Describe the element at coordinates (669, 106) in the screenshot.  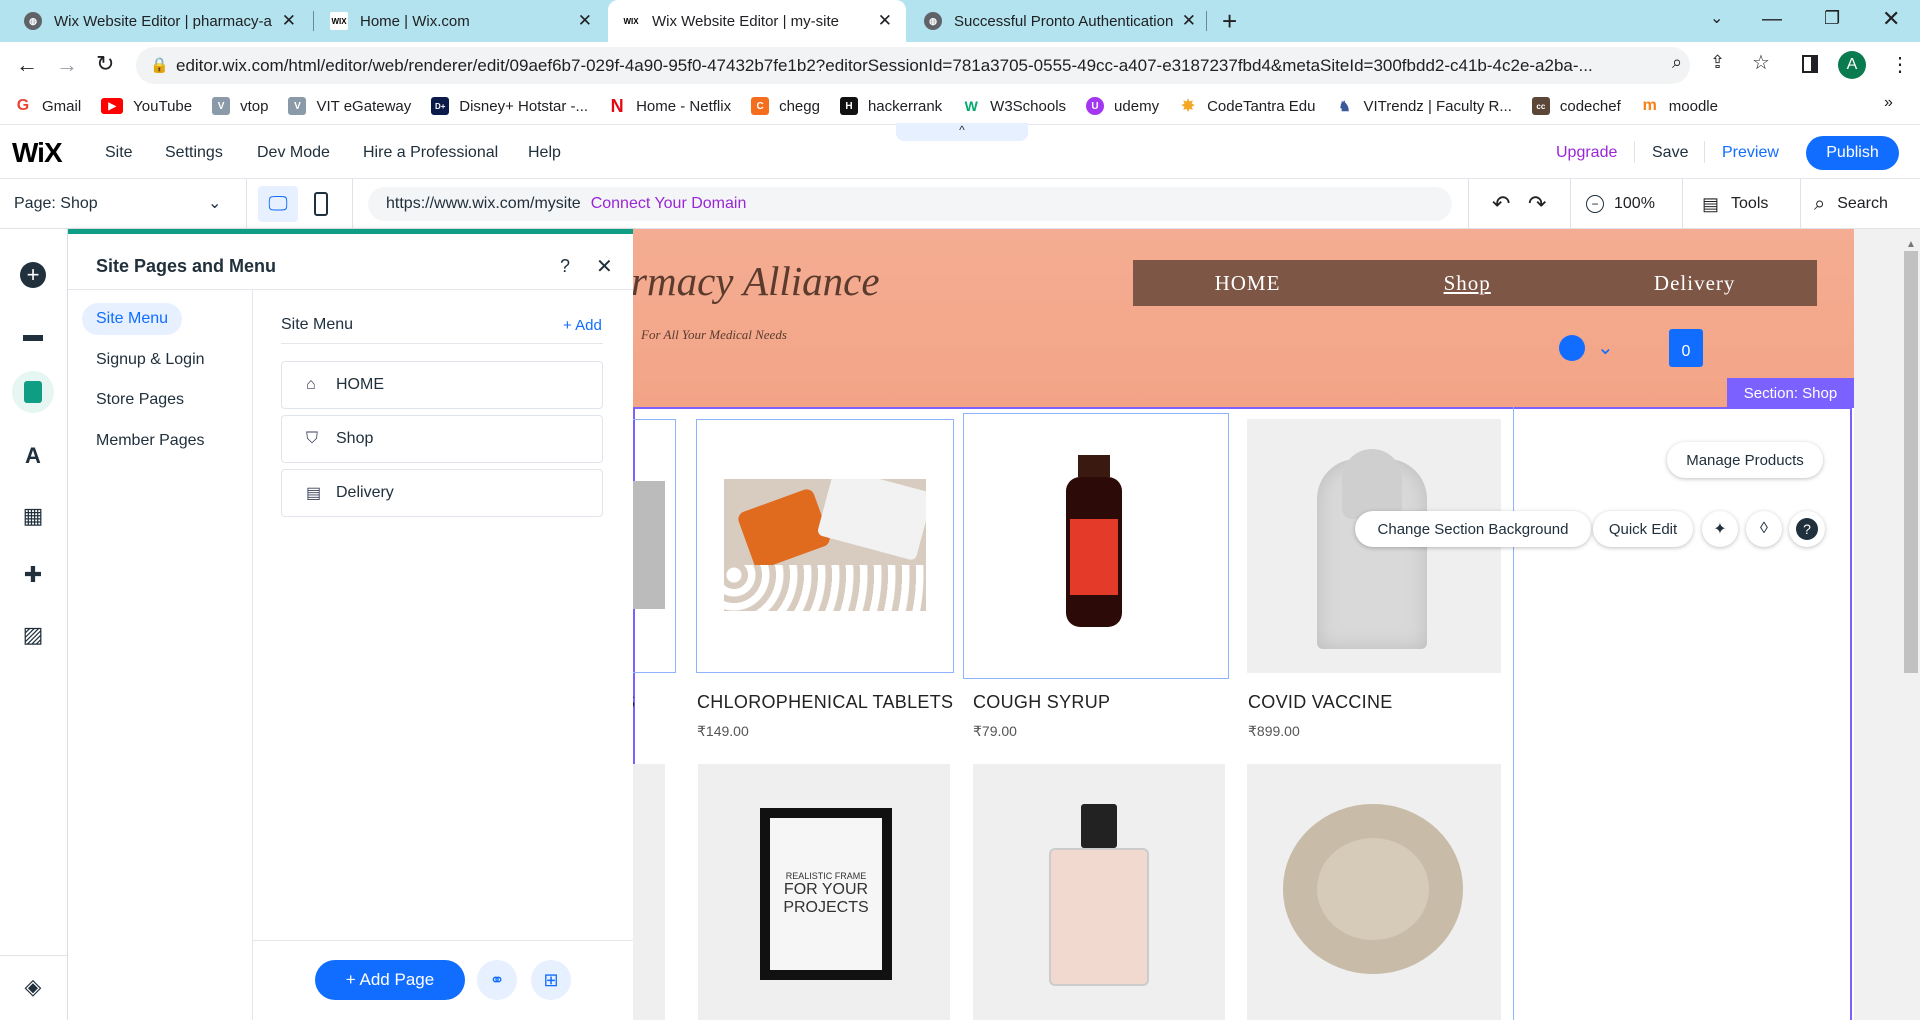
I see `bookmark-netflix: N Home - Netflix` at that location.